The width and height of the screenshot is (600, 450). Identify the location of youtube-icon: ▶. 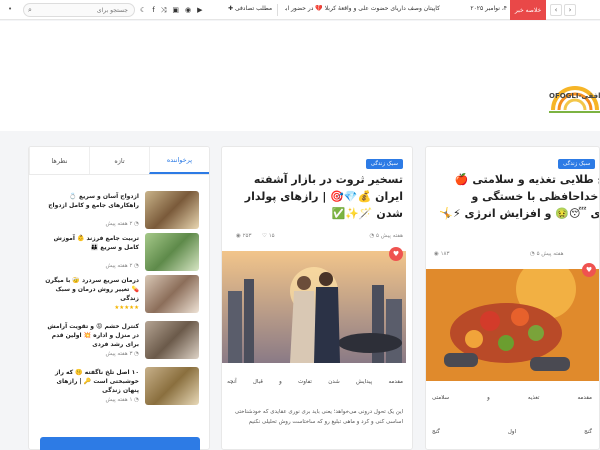
(199, 10).